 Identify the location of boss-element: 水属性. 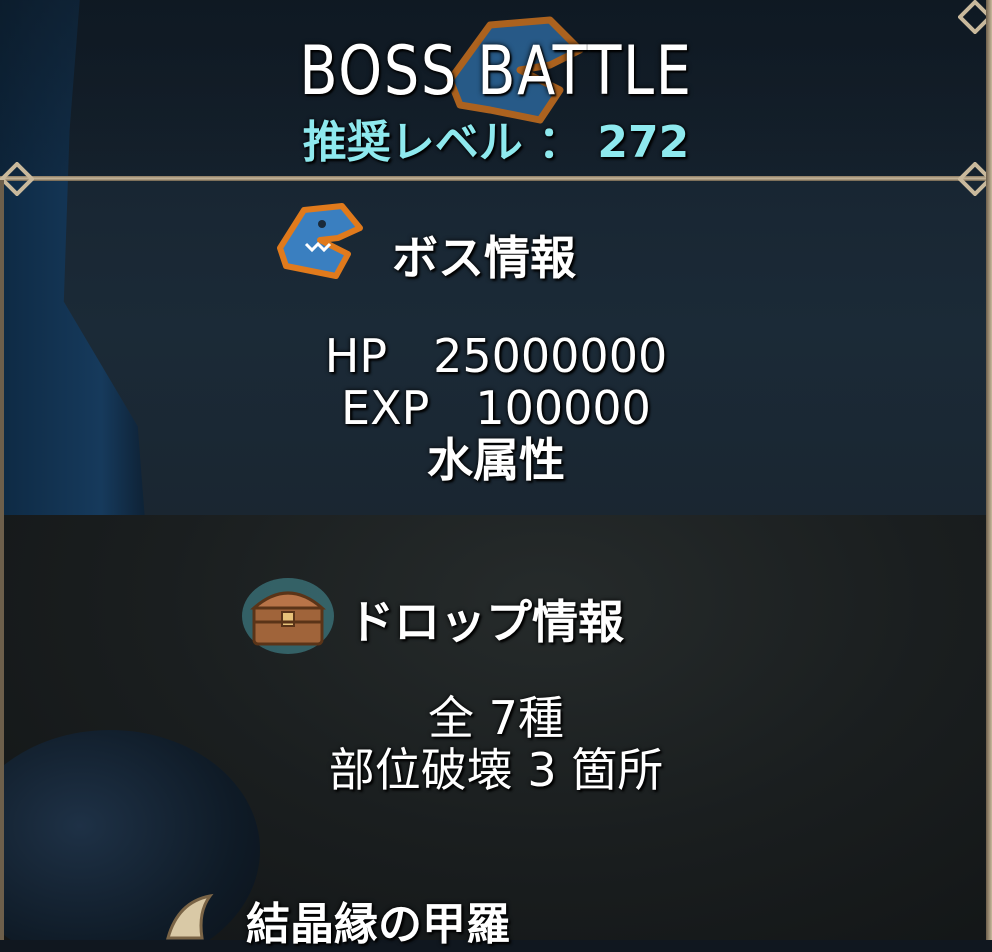
(496, 460).